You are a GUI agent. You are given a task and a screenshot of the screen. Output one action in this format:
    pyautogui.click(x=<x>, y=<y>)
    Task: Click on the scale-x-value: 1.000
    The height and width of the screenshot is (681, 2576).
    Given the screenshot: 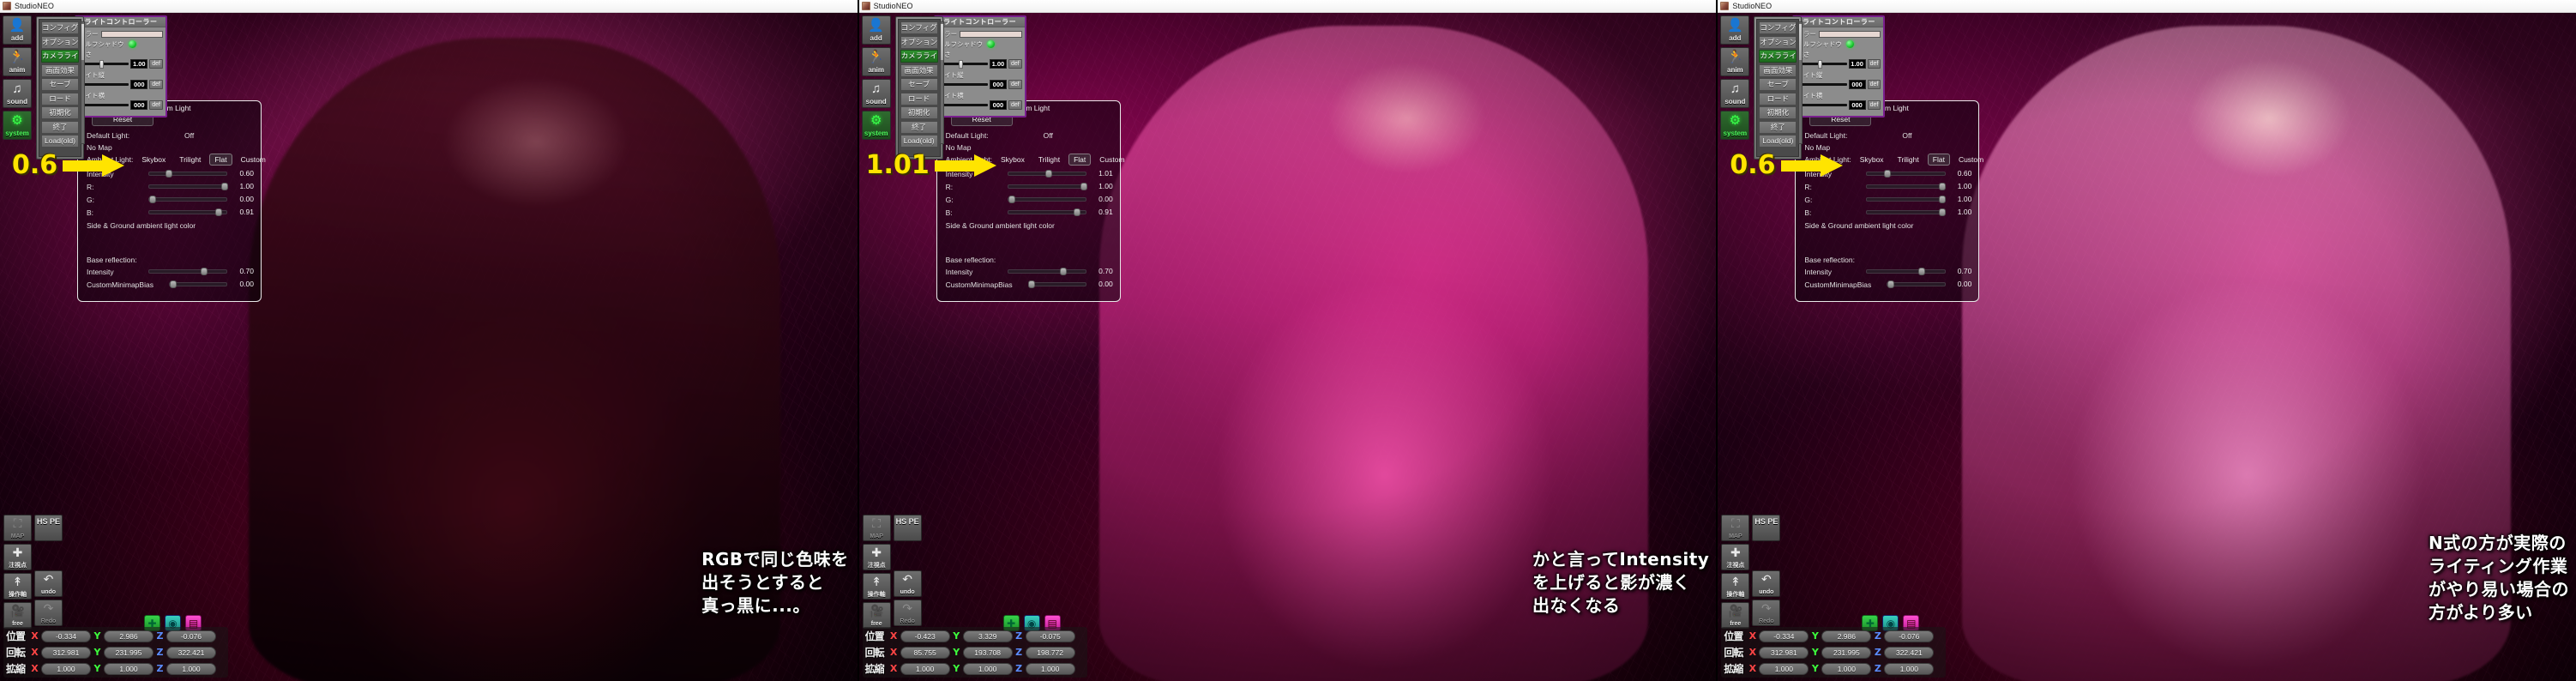 What is the action you would take?
    pyautogui.click(x=925, y=668)
    